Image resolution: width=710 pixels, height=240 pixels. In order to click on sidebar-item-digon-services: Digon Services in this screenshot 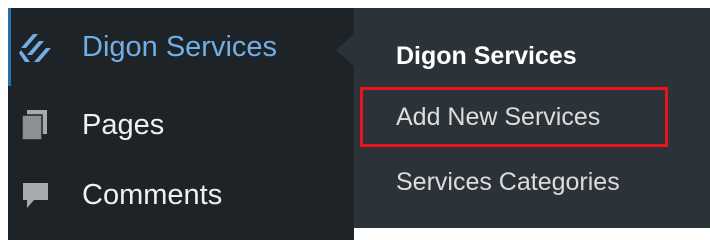, I will do `click(181, 47)`.